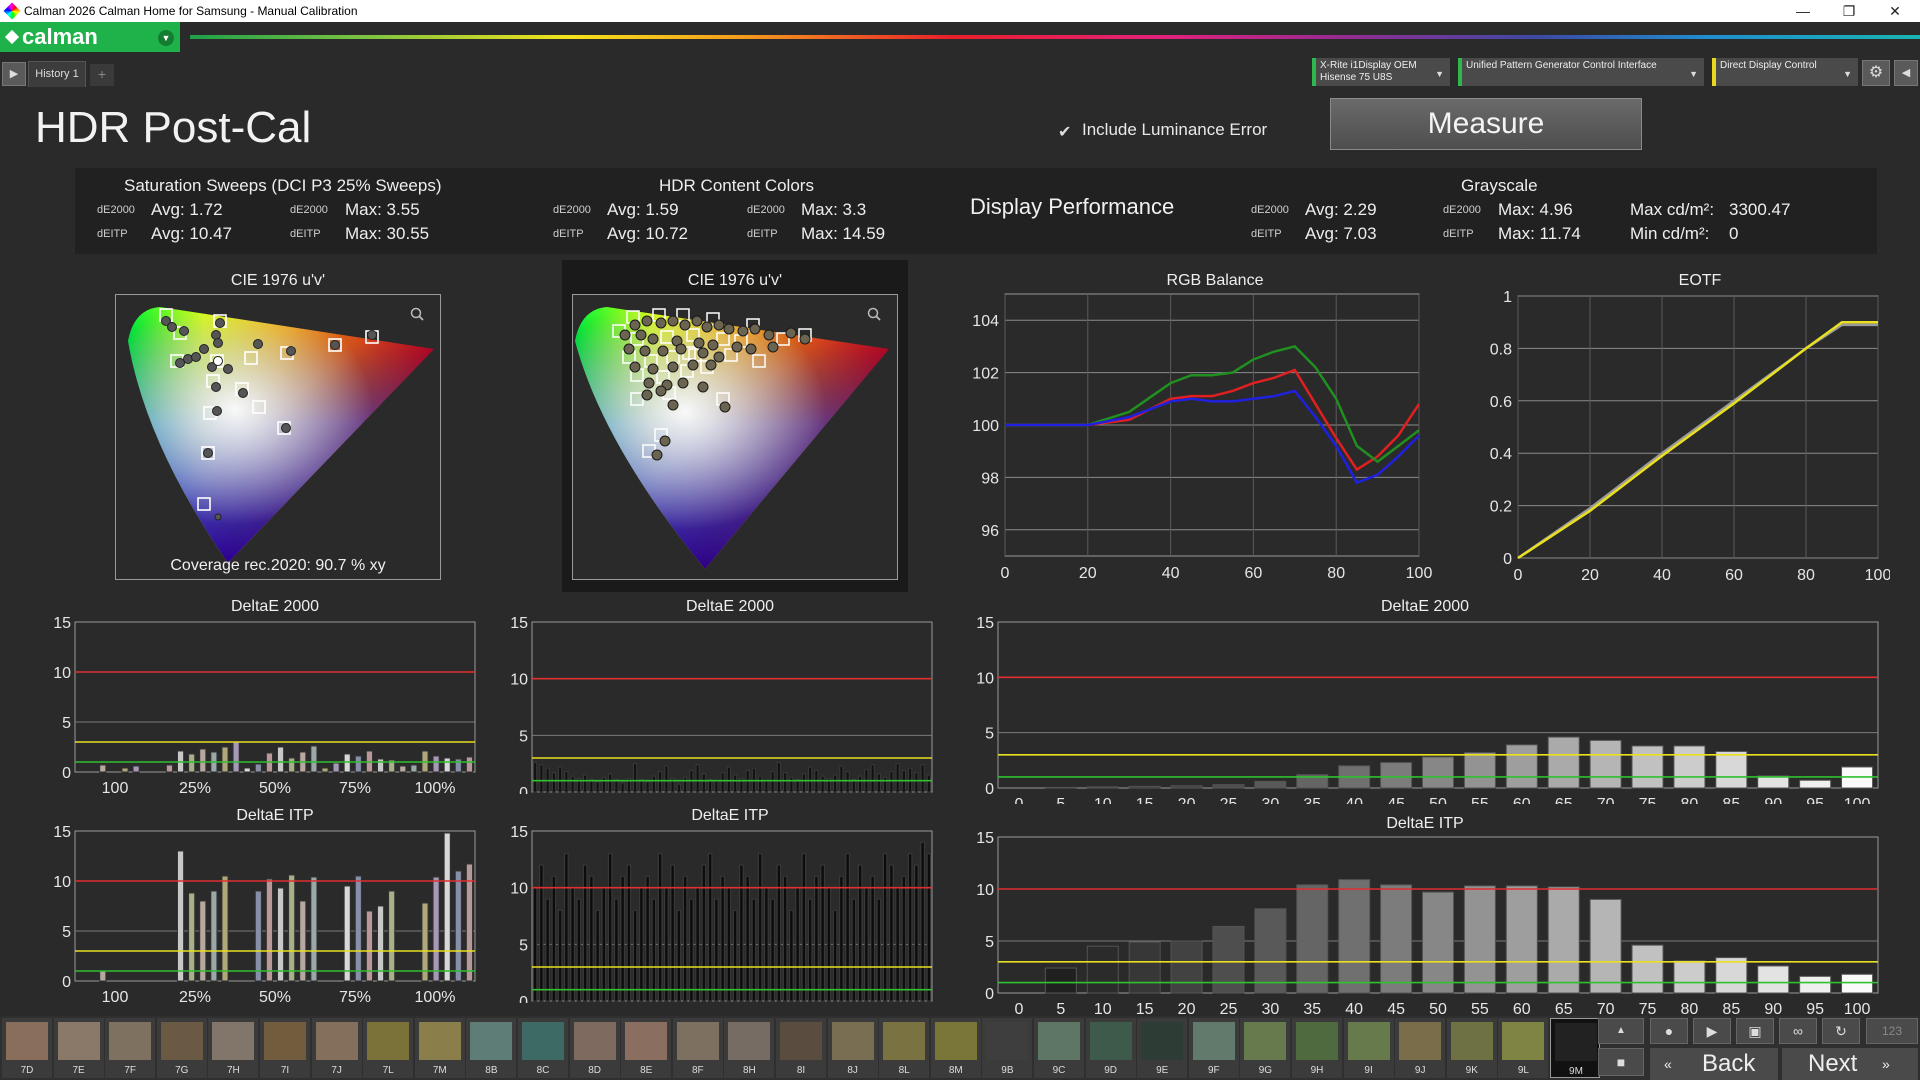 This screenshot has height=1080, width=1920. I want to click on patch-item: 8H, so click(749, 1048).